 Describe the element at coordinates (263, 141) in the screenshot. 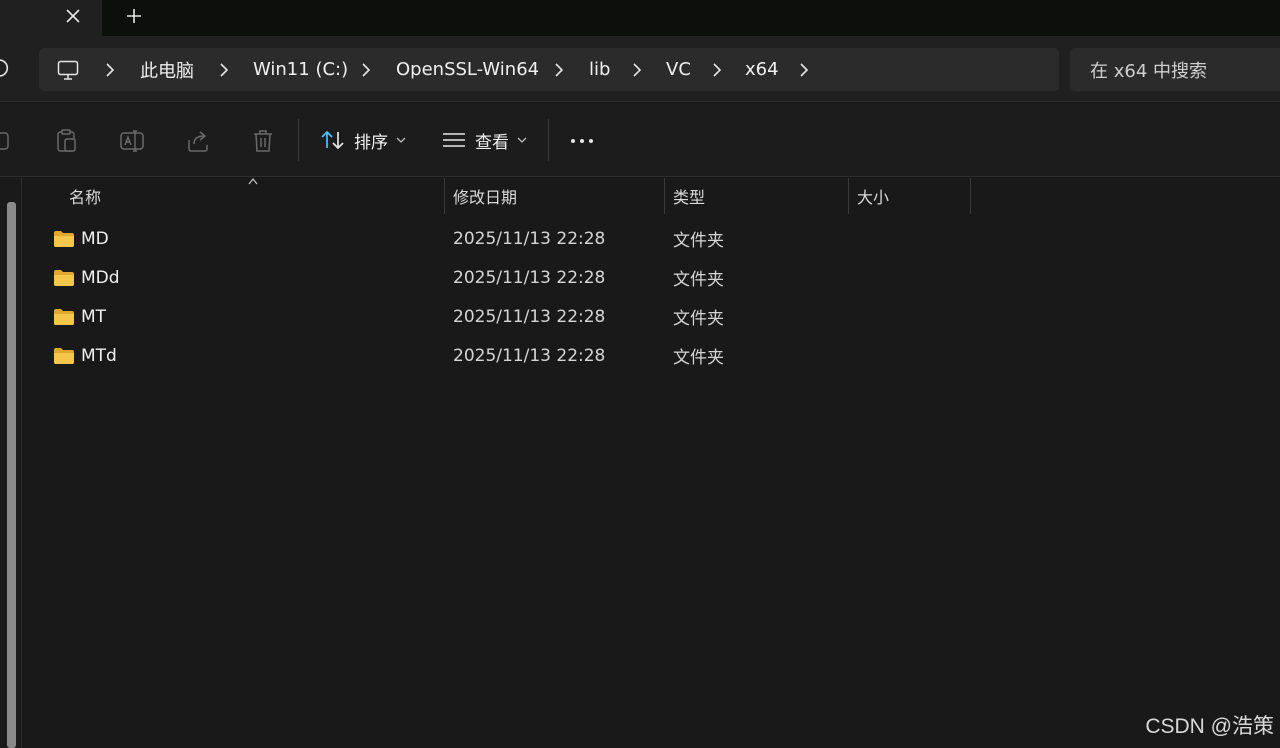

I see `delete-icon` at that location.